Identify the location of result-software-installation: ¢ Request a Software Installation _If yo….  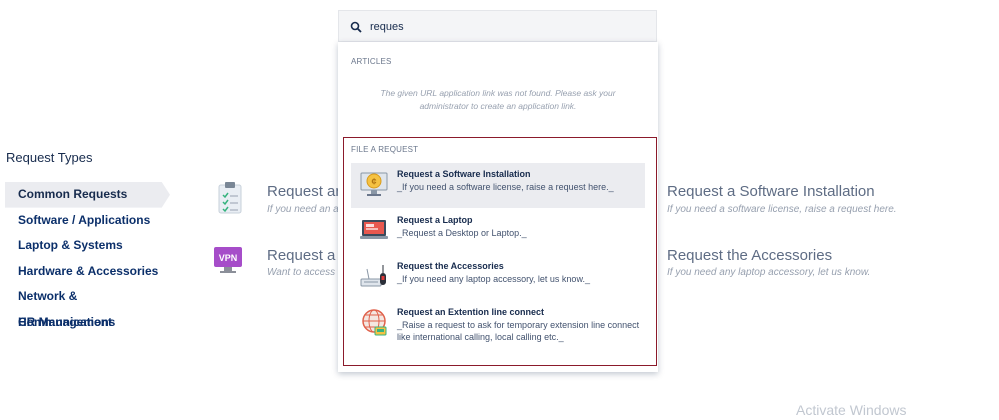
(498, 185).